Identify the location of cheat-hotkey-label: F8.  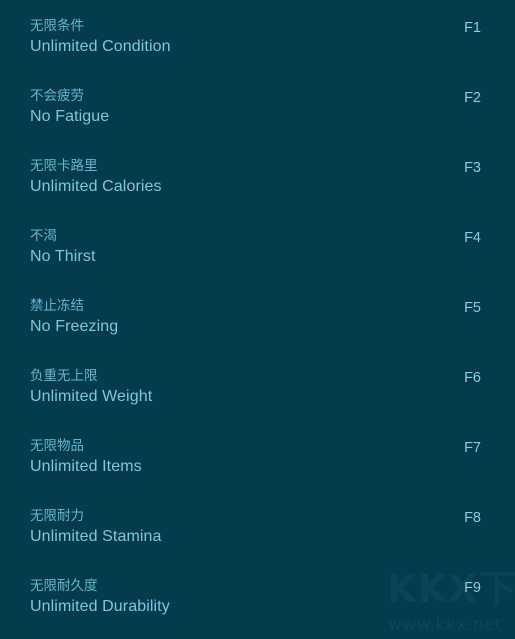
(472, 518).